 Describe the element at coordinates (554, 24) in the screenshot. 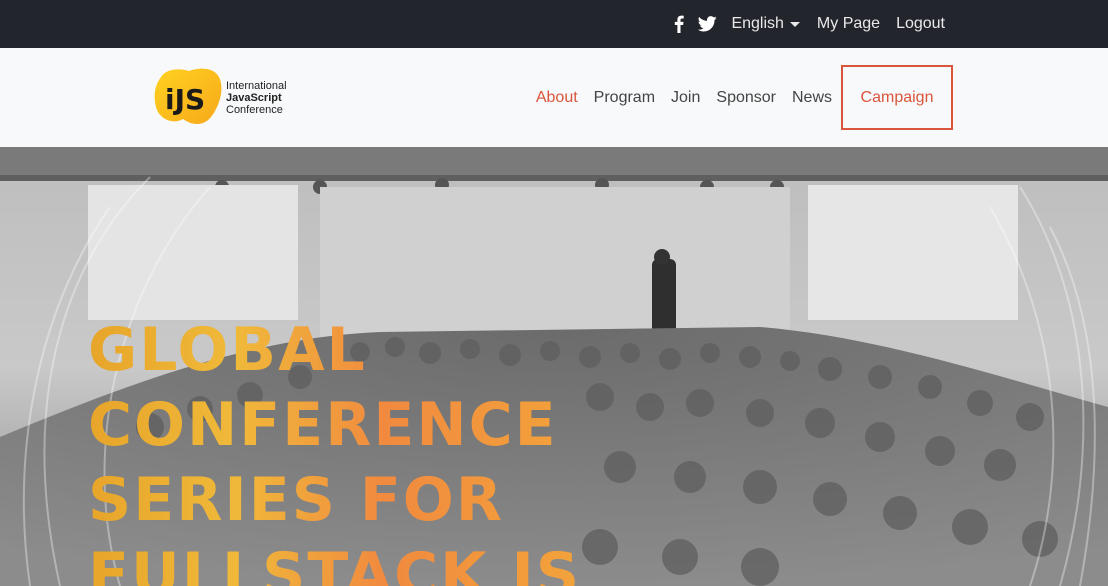

I see `top-bar: English My Page Logout` at that location.